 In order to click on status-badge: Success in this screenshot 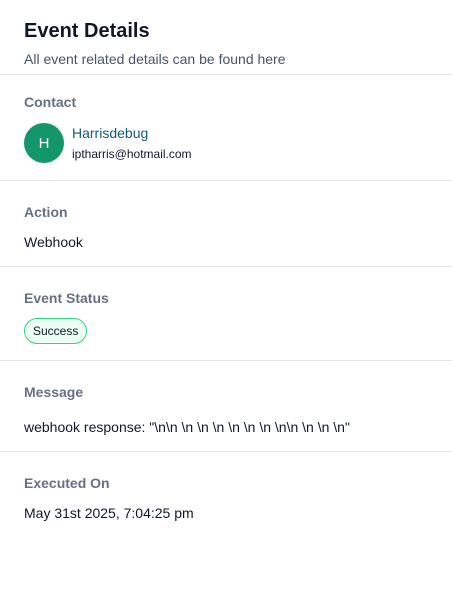, I will do `click(56, 331)`.